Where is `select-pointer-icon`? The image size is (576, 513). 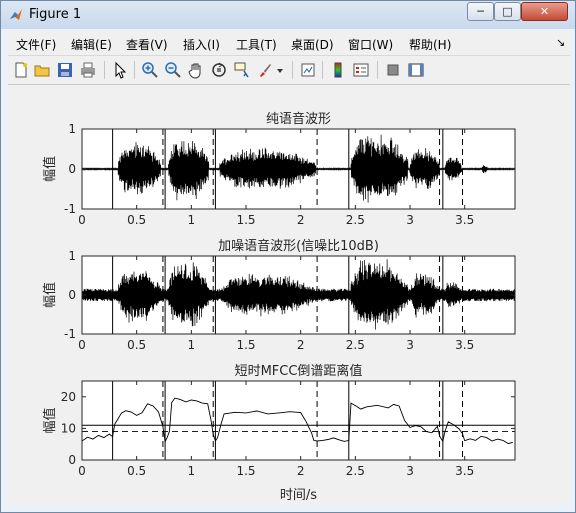 select-pointer-icon is located at coordinates (120, 70).